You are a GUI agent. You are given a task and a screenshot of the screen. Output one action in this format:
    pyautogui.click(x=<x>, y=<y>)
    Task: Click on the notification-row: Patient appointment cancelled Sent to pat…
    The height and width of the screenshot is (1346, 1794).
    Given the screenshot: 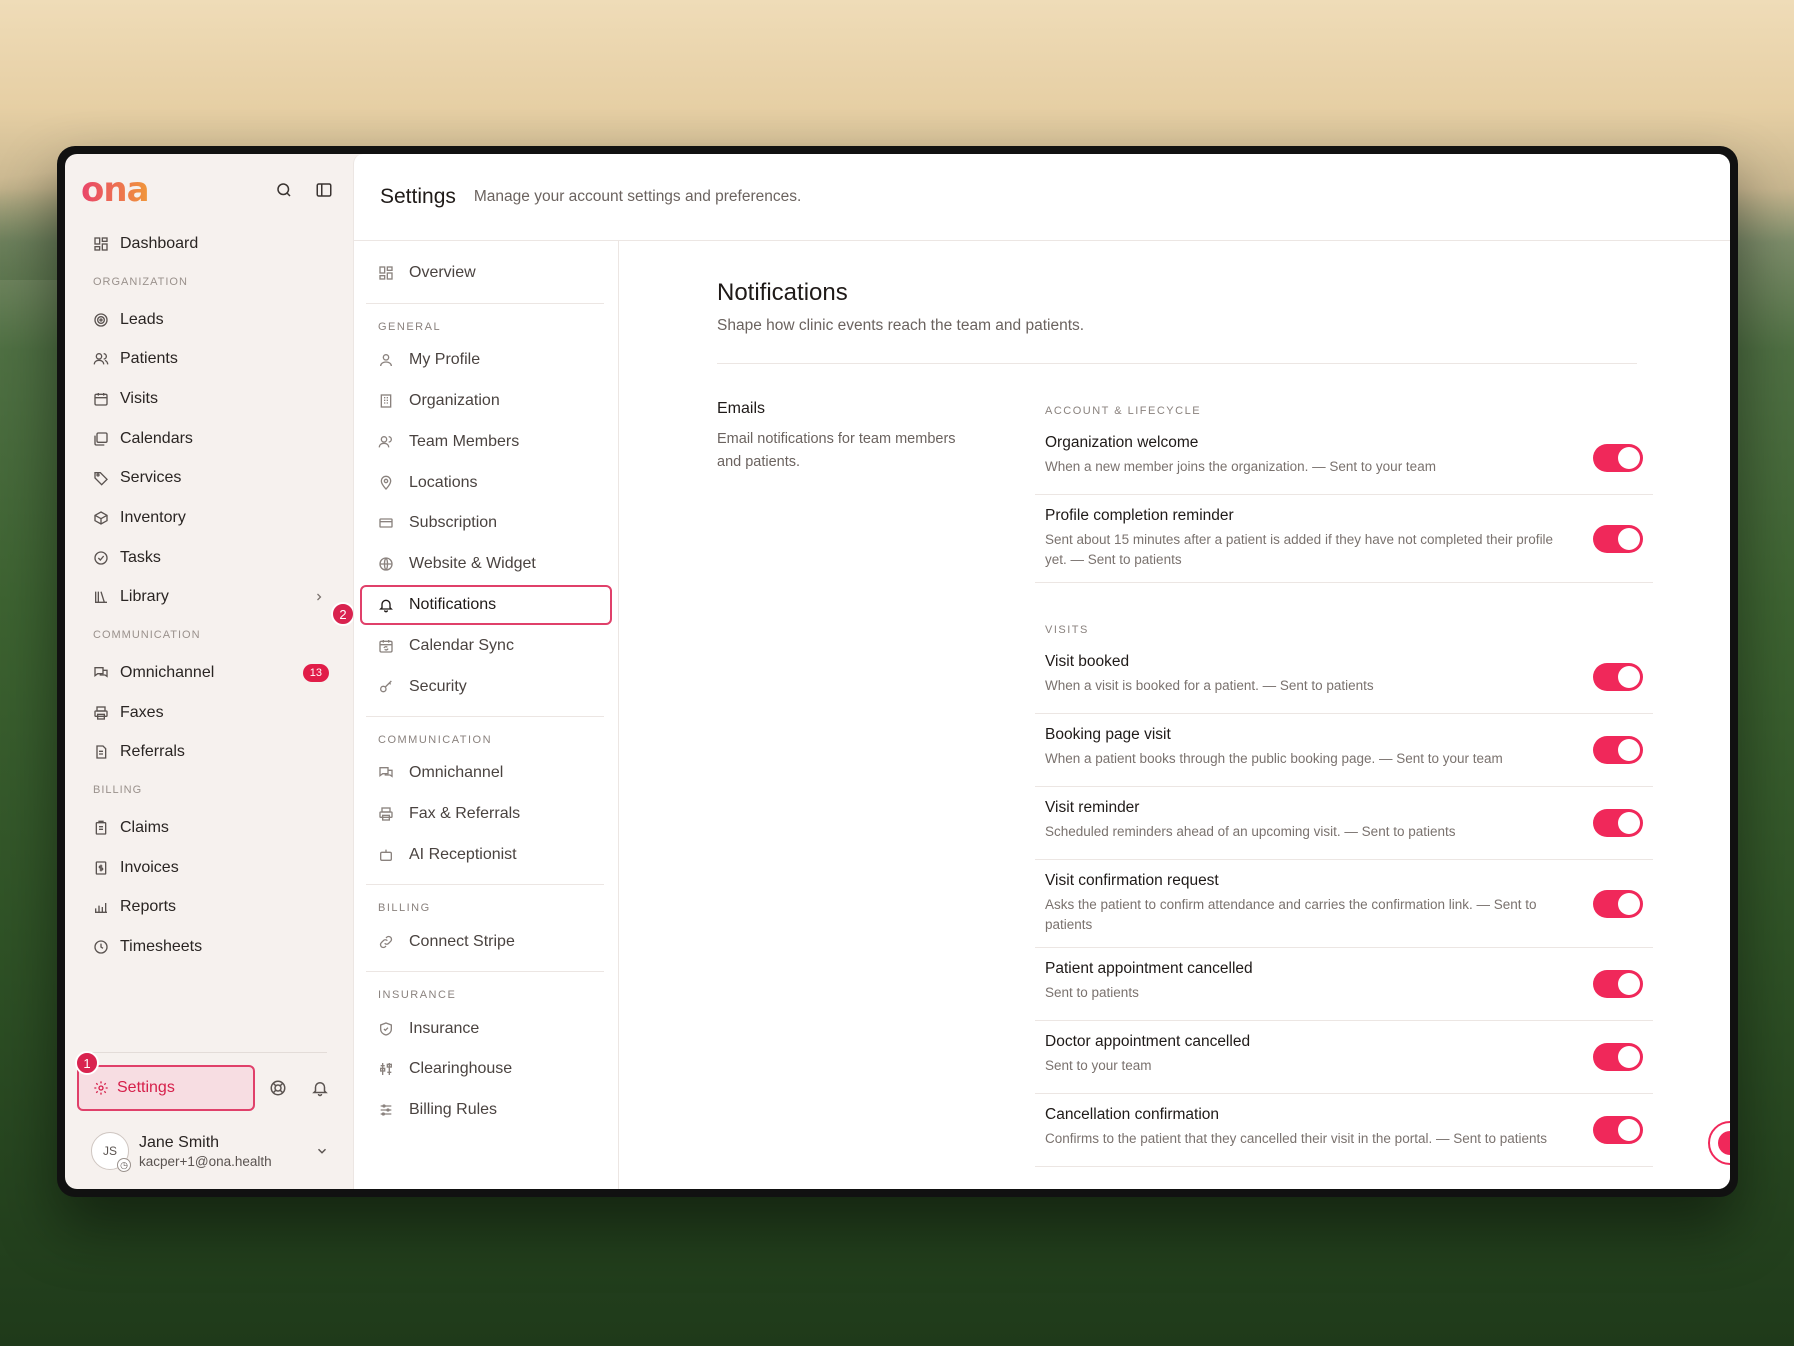 What is the action you would take?
    pyautogui.click(x=1344, y=984)
    